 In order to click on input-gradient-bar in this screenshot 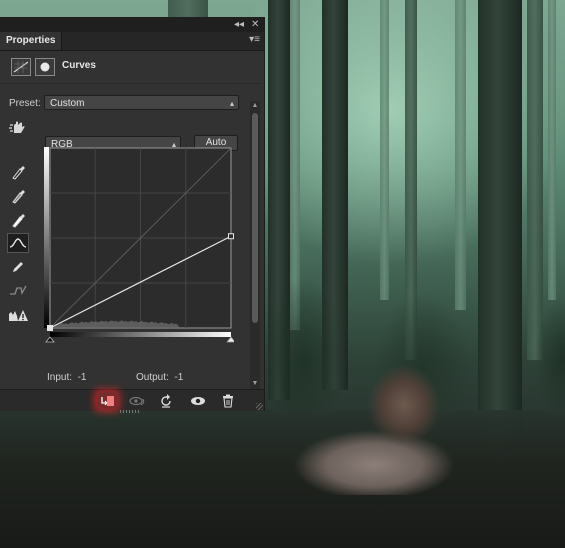, I will do `click(140, 334)`.